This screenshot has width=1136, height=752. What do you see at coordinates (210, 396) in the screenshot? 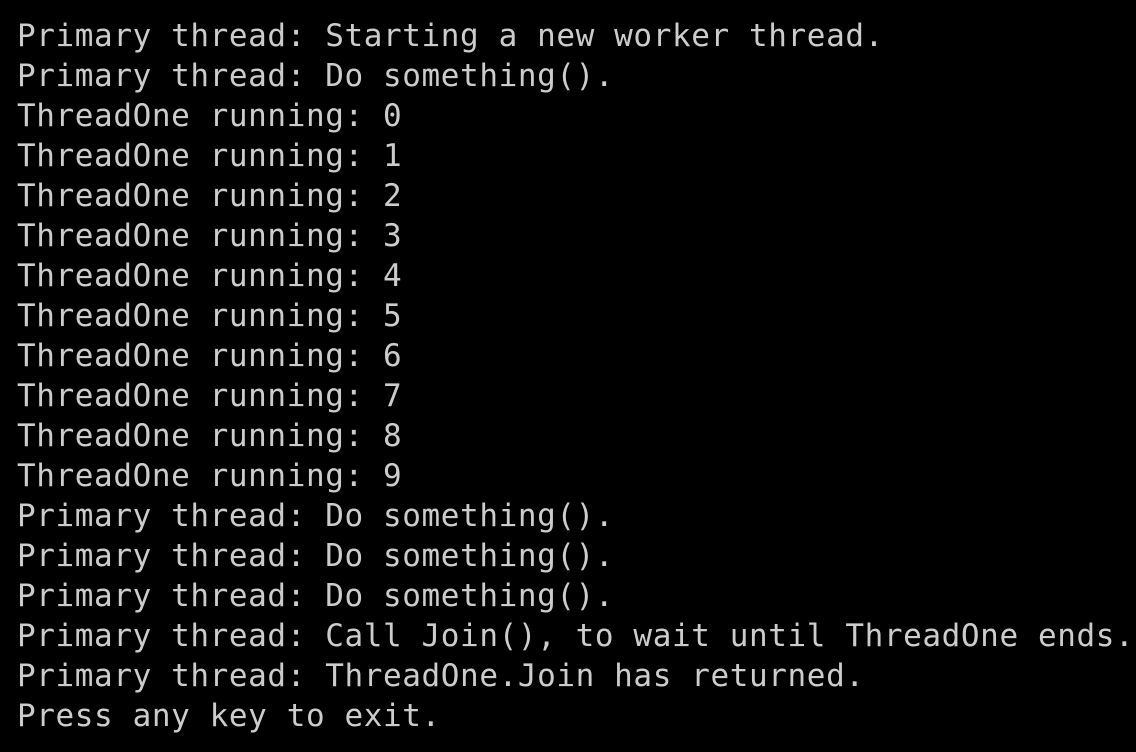
I see `console-line: ThreadOne running: 7` at bounding box center [210, 396].